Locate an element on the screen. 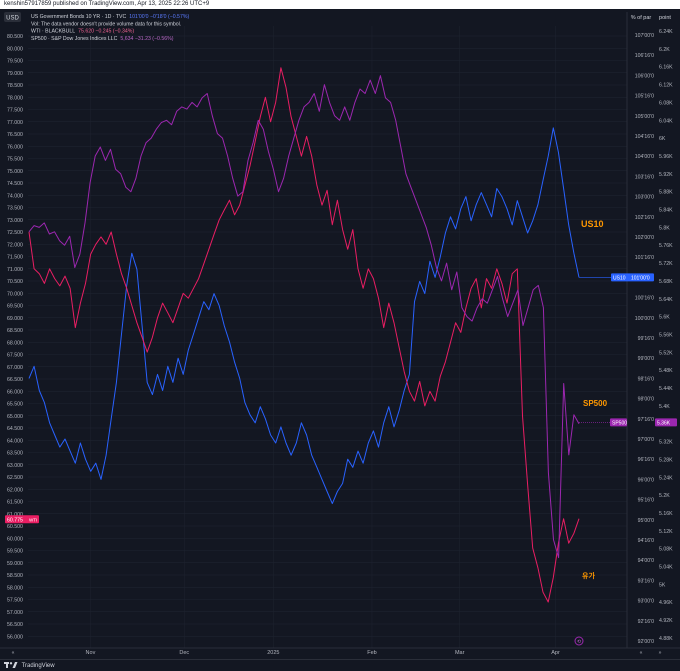 The height and width of the screenshot is (671, 680). points-axis-tick: 5.48K is located at coordinates (666, 371).